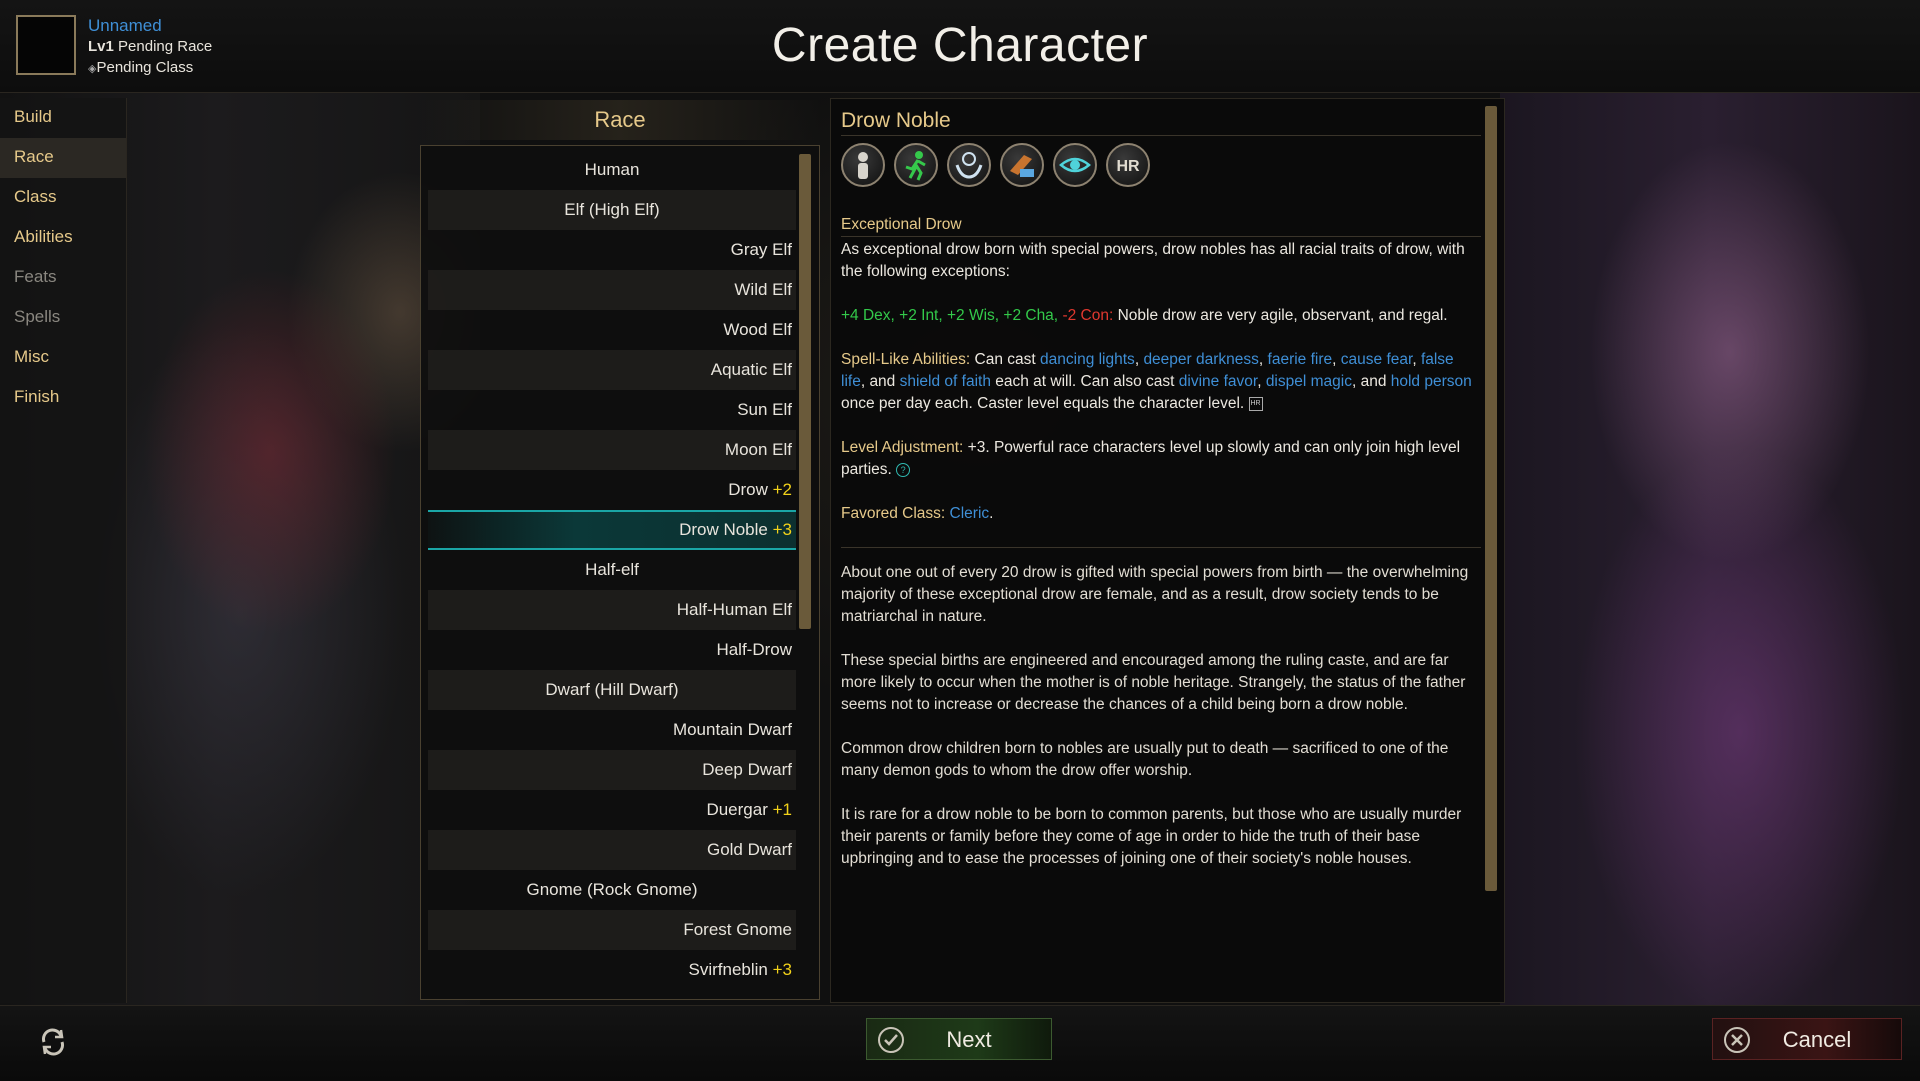 This screenshot has height=1081, width=1920. Describe the element at coordinates (1161, 547) in the screenshot. I see `lore-divider` at that location.